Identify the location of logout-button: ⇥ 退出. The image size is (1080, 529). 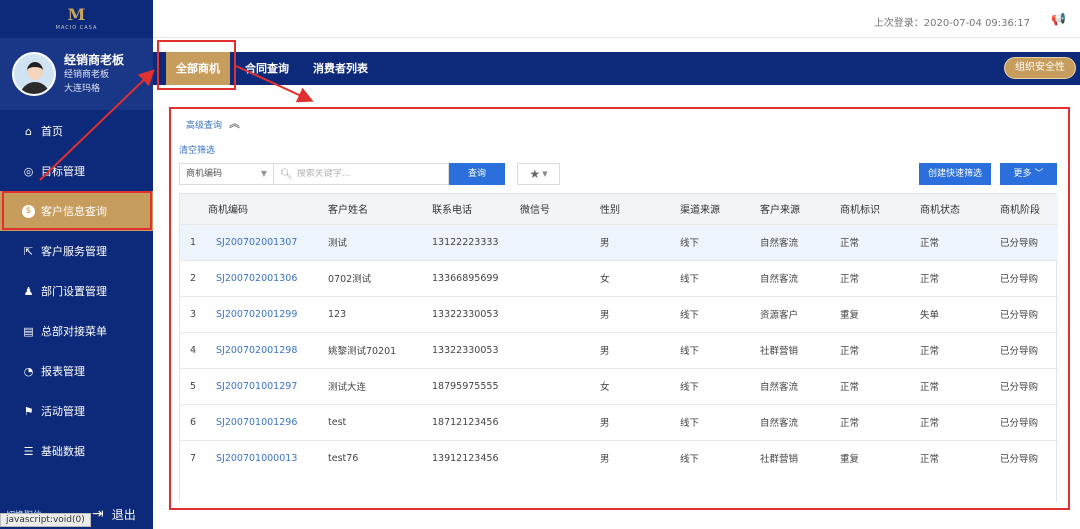
(114, 514).